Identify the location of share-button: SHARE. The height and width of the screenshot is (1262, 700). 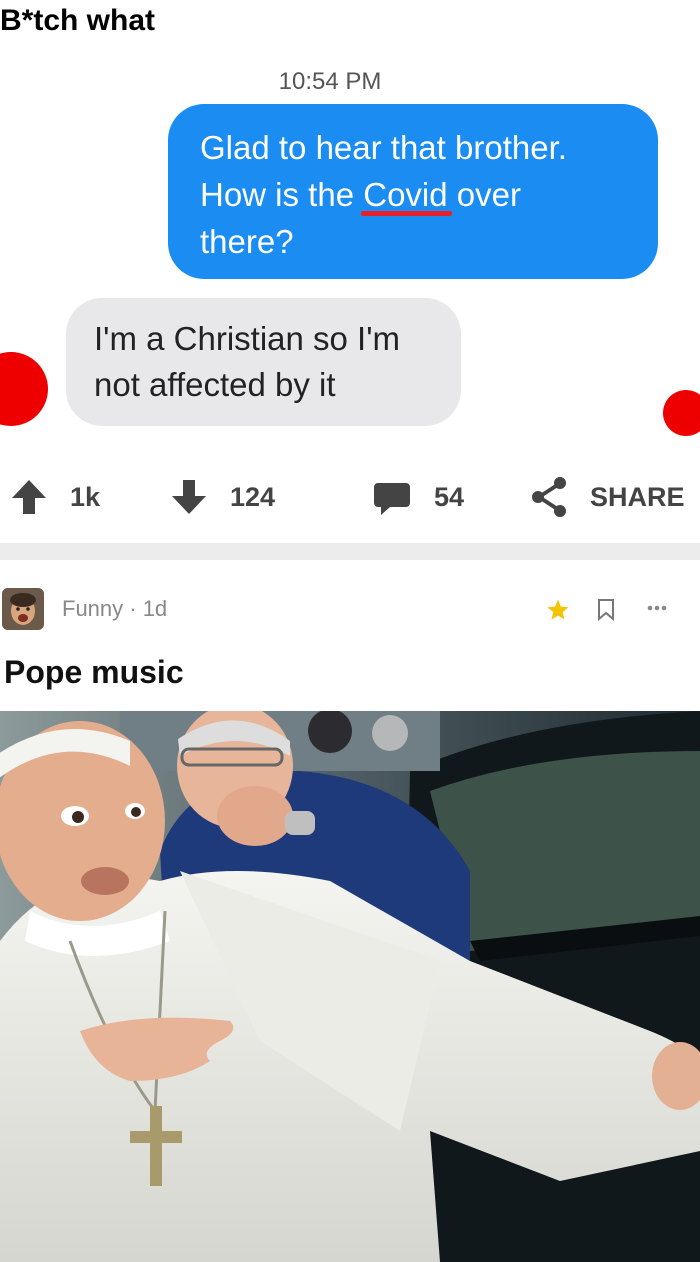
(606, 497).